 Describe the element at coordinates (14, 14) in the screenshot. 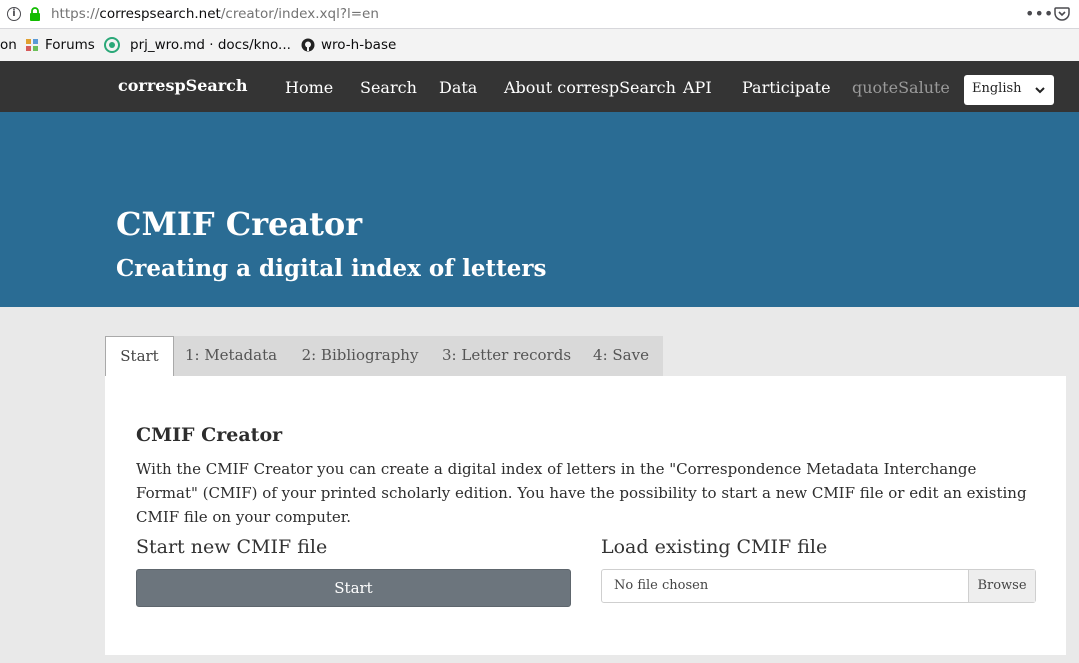

I see `site-info-icon: i` at that location.